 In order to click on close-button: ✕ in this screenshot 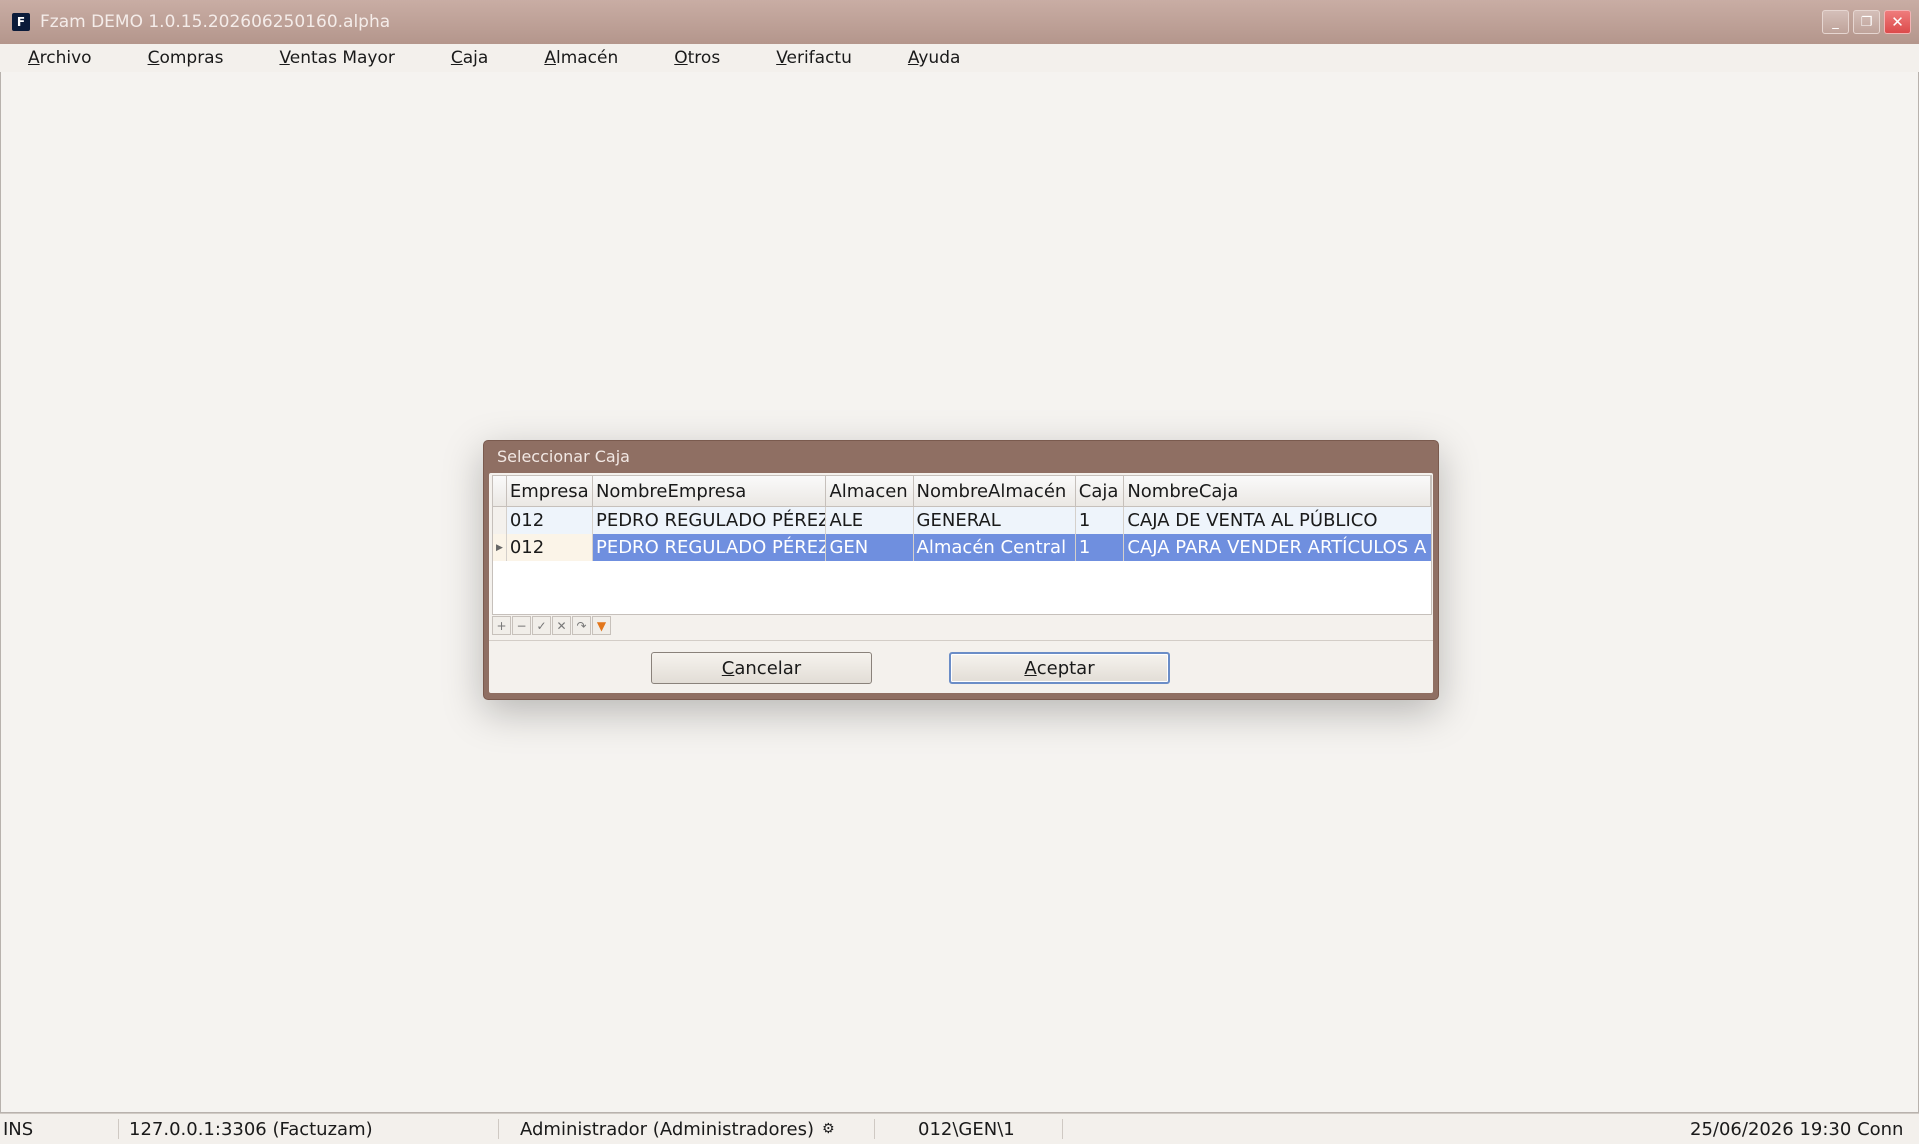, I will do `click(1897, 22)`.